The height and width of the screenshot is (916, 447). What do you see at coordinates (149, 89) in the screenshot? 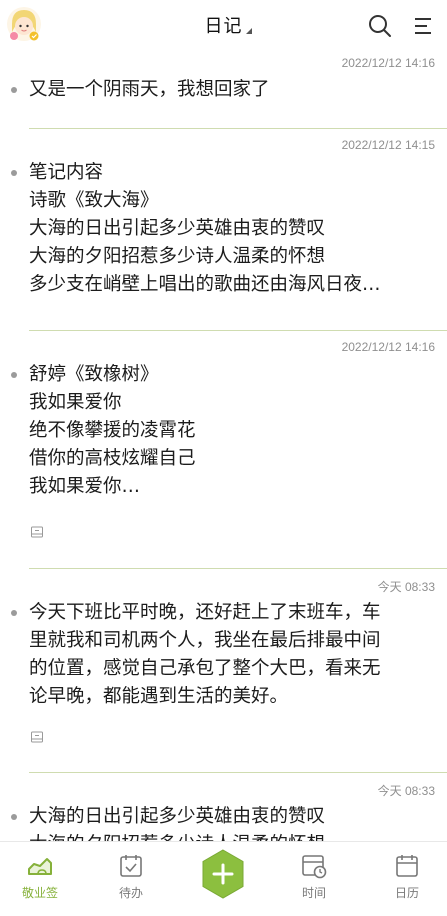
I see `entry-line: 又是一个阴雨天，我想回家了` at bounding box center [149, 89].